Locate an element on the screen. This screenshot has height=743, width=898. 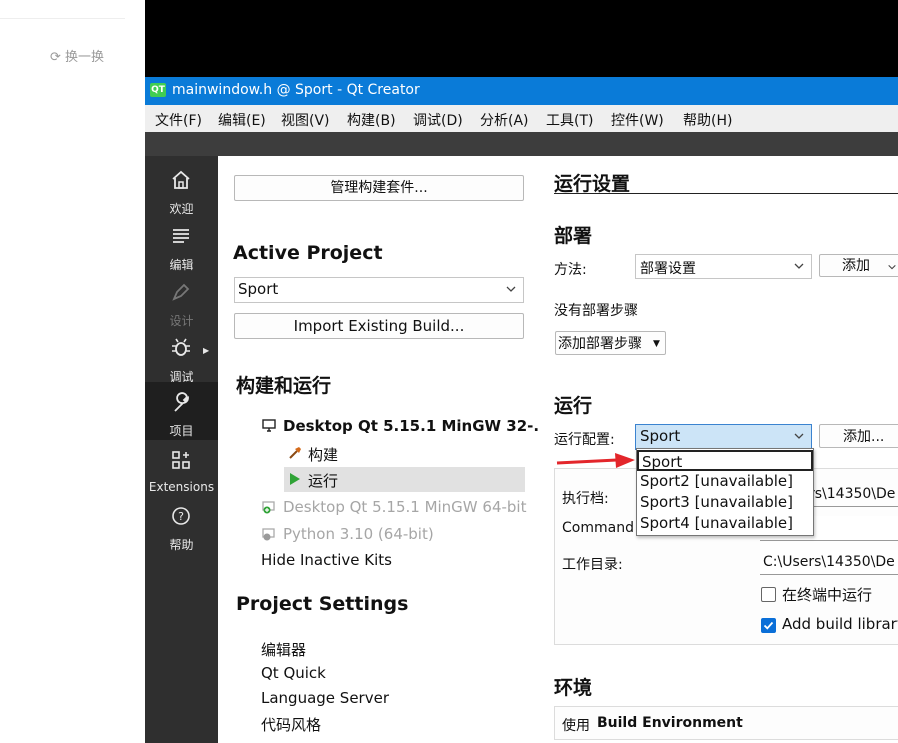
mode-projects: 项目 is located at coordinates (181, 411).